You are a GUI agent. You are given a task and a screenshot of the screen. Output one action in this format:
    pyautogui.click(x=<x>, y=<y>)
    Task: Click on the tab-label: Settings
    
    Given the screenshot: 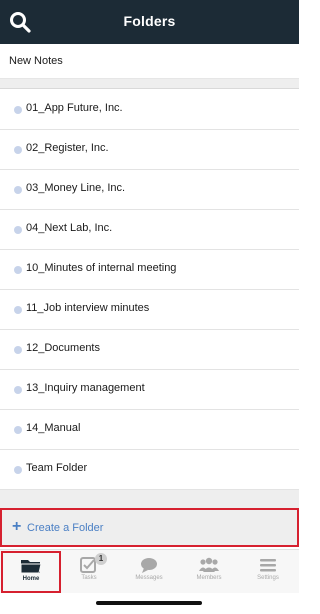 What is the action you would take?
    pyautogui.click(x=268, y=578)
    